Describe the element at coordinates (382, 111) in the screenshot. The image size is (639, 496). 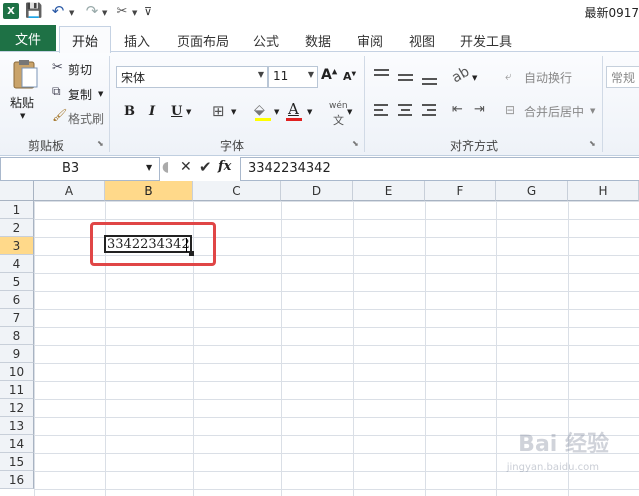
I see `align-left-icon` at that location.